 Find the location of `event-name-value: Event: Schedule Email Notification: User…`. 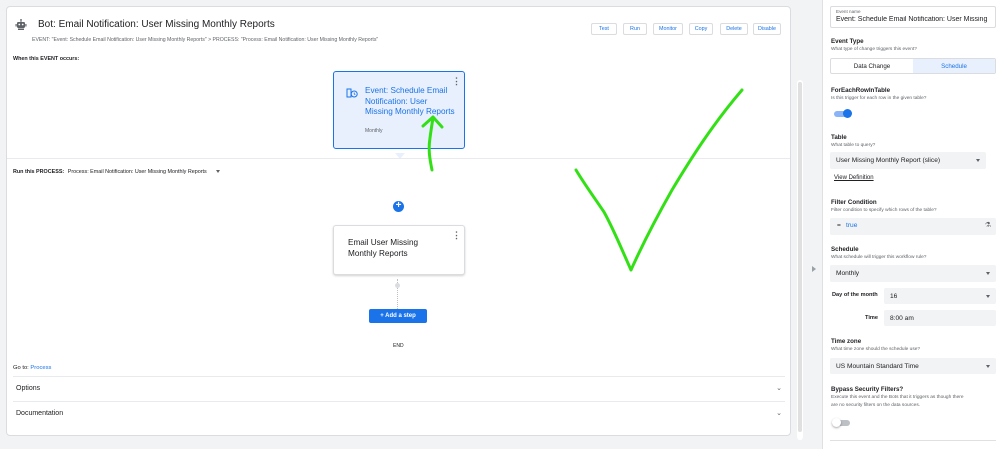

event-name-value: Event: Schedule Email Notification: User… is located at coordinates (915, 19).